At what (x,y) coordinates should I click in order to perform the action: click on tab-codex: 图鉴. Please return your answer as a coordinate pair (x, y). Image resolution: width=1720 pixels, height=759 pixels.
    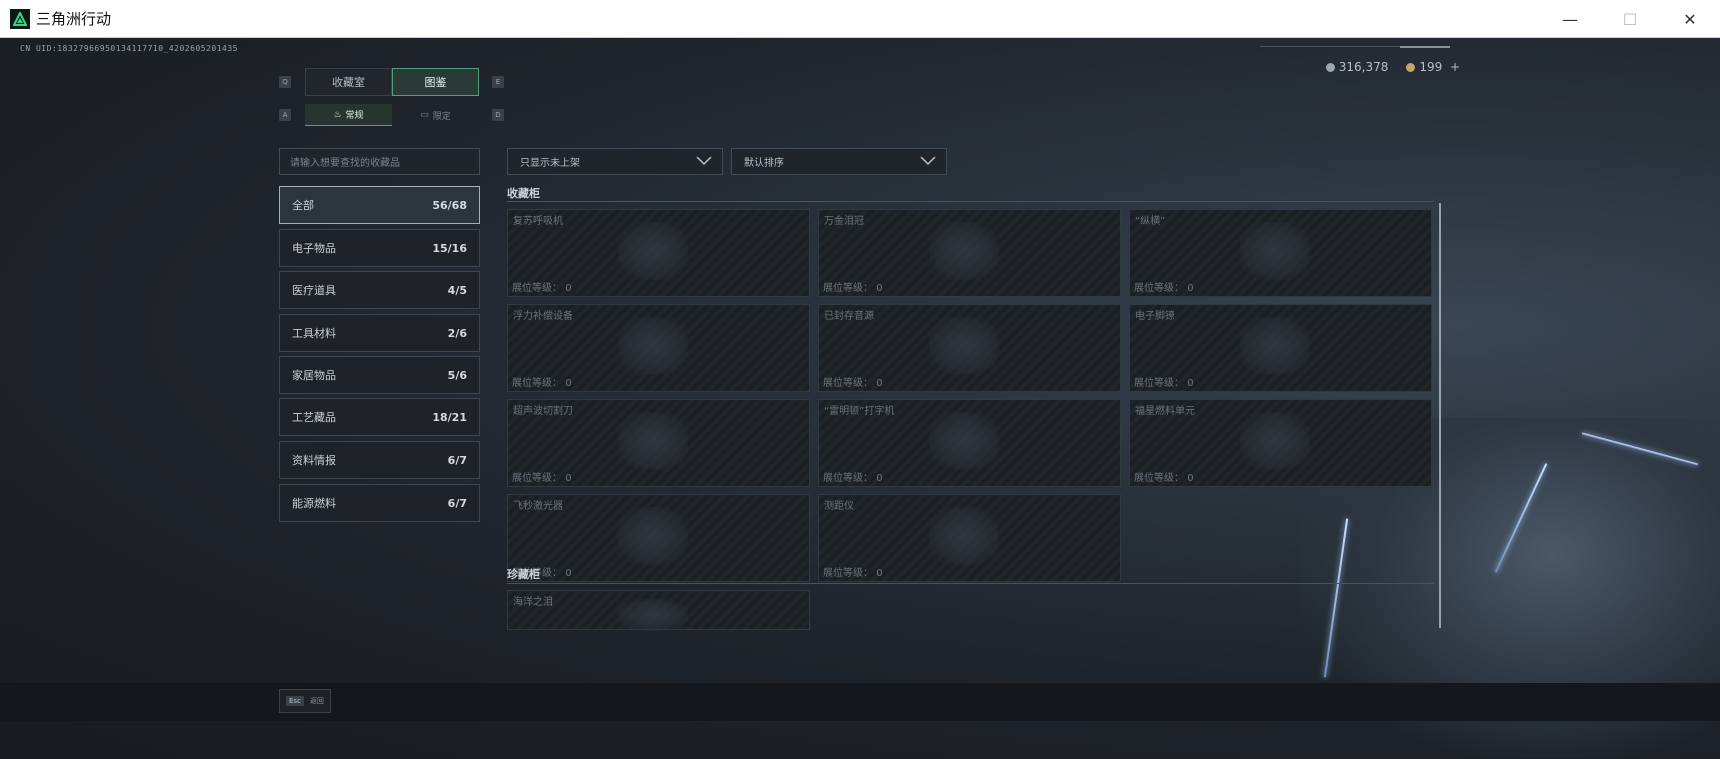
    Looking at the image, I should click on (435, 82).